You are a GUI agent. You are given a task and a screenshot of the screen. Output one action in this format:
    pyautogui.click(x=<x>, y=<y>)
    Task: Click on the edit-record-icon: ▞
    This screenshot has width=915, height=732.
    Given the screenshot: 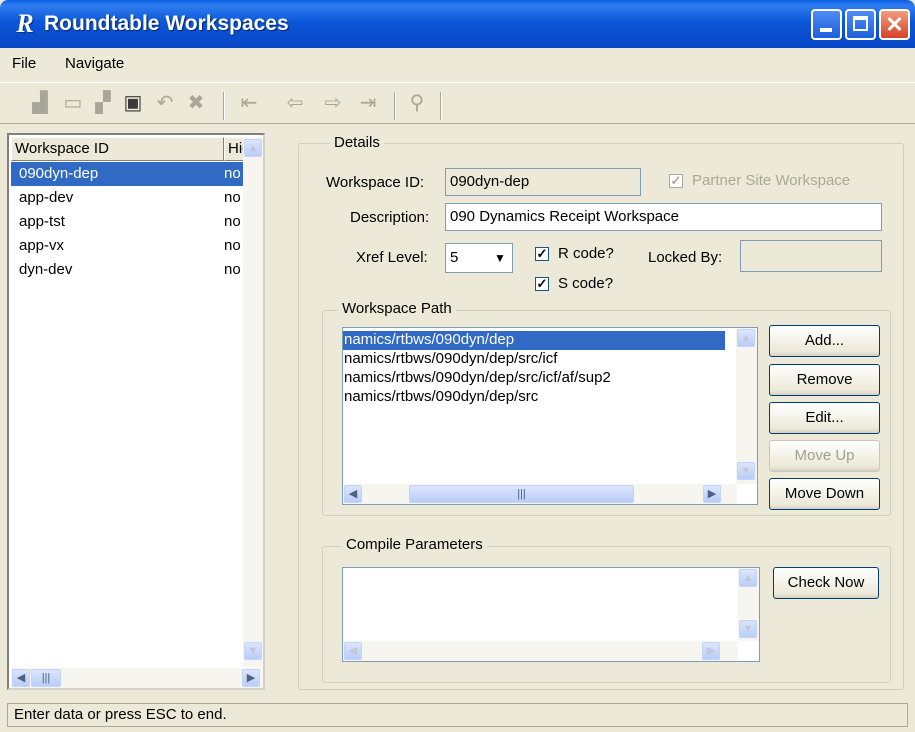 What is the action you would take?
    pyautogui.click(x=103, y=103)
    